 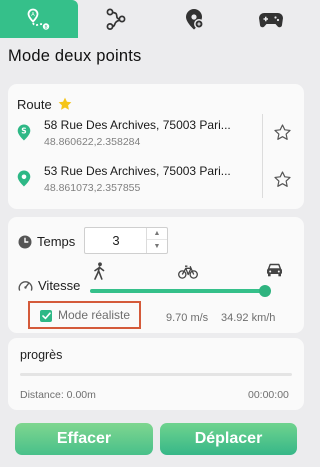 I want to click on realistic-mode-toggle: Mode réaliste, so click(x=84, y=315).